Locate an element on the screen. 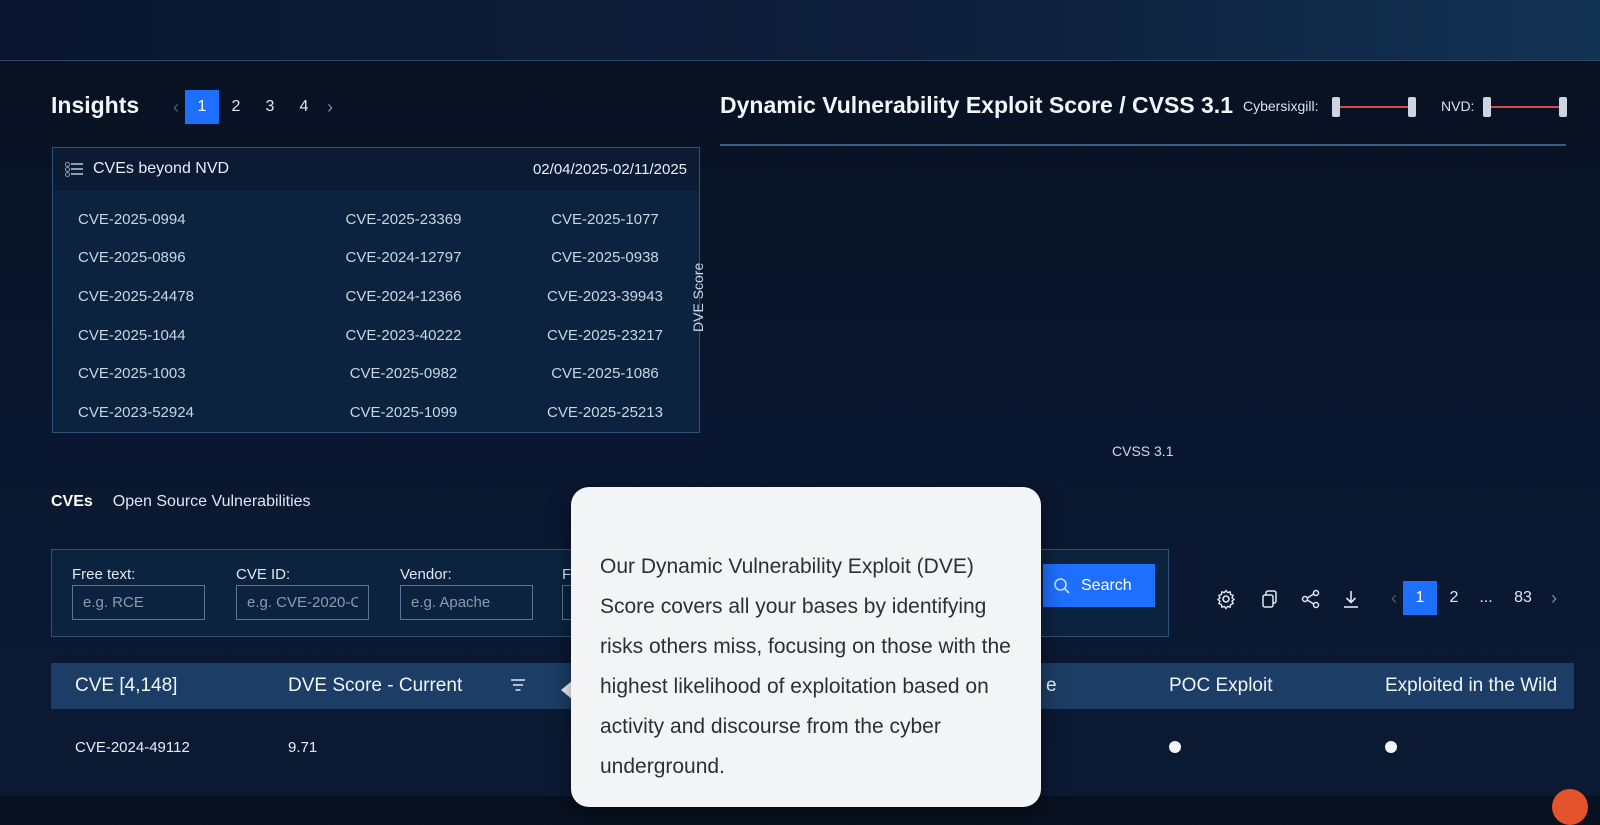 Image resolution: width=1600 pixels, height=825 pixels. vulnerability-tabs: CVEs Open Source Vulnerabilities is located at coordinates (181, 502).